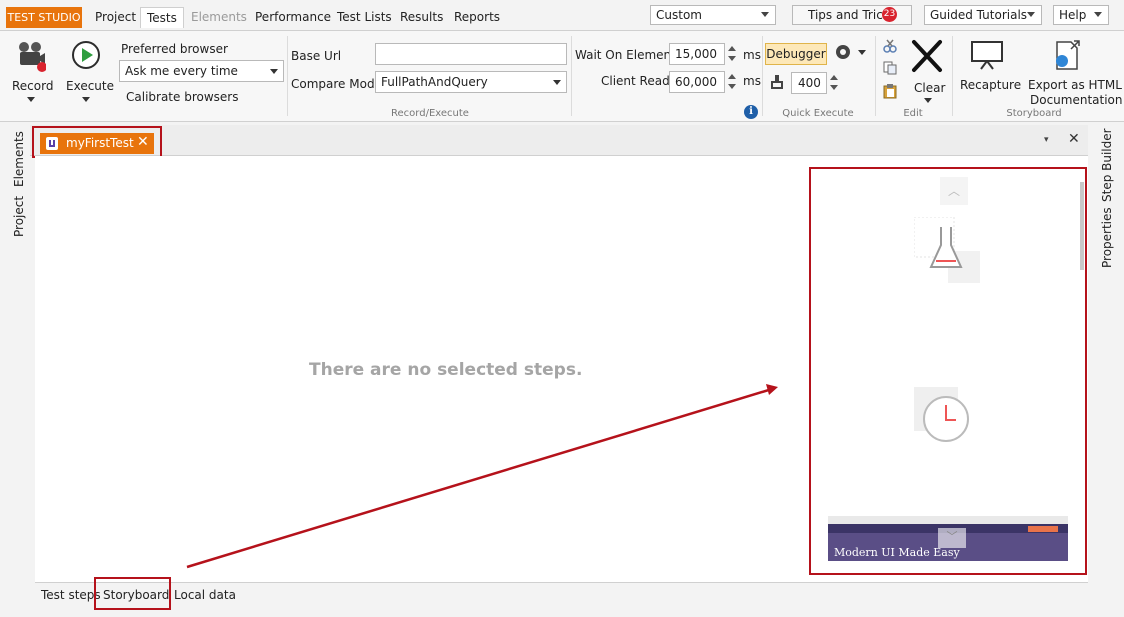 The image size is (1124, 617). I want to click on compare-mode-select: FullPathAndQuery, so click(471, 82).